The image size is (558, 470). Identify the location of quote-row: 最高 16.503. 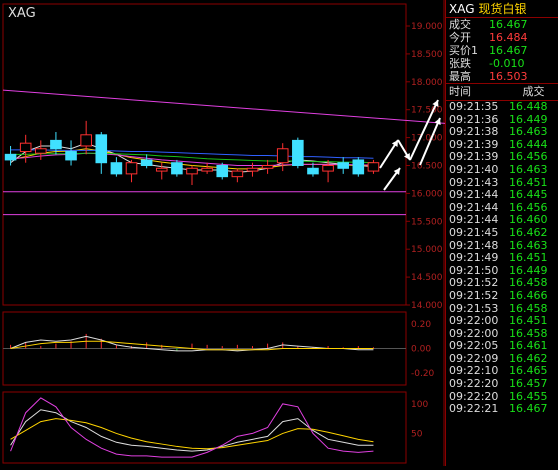
(502, 76).